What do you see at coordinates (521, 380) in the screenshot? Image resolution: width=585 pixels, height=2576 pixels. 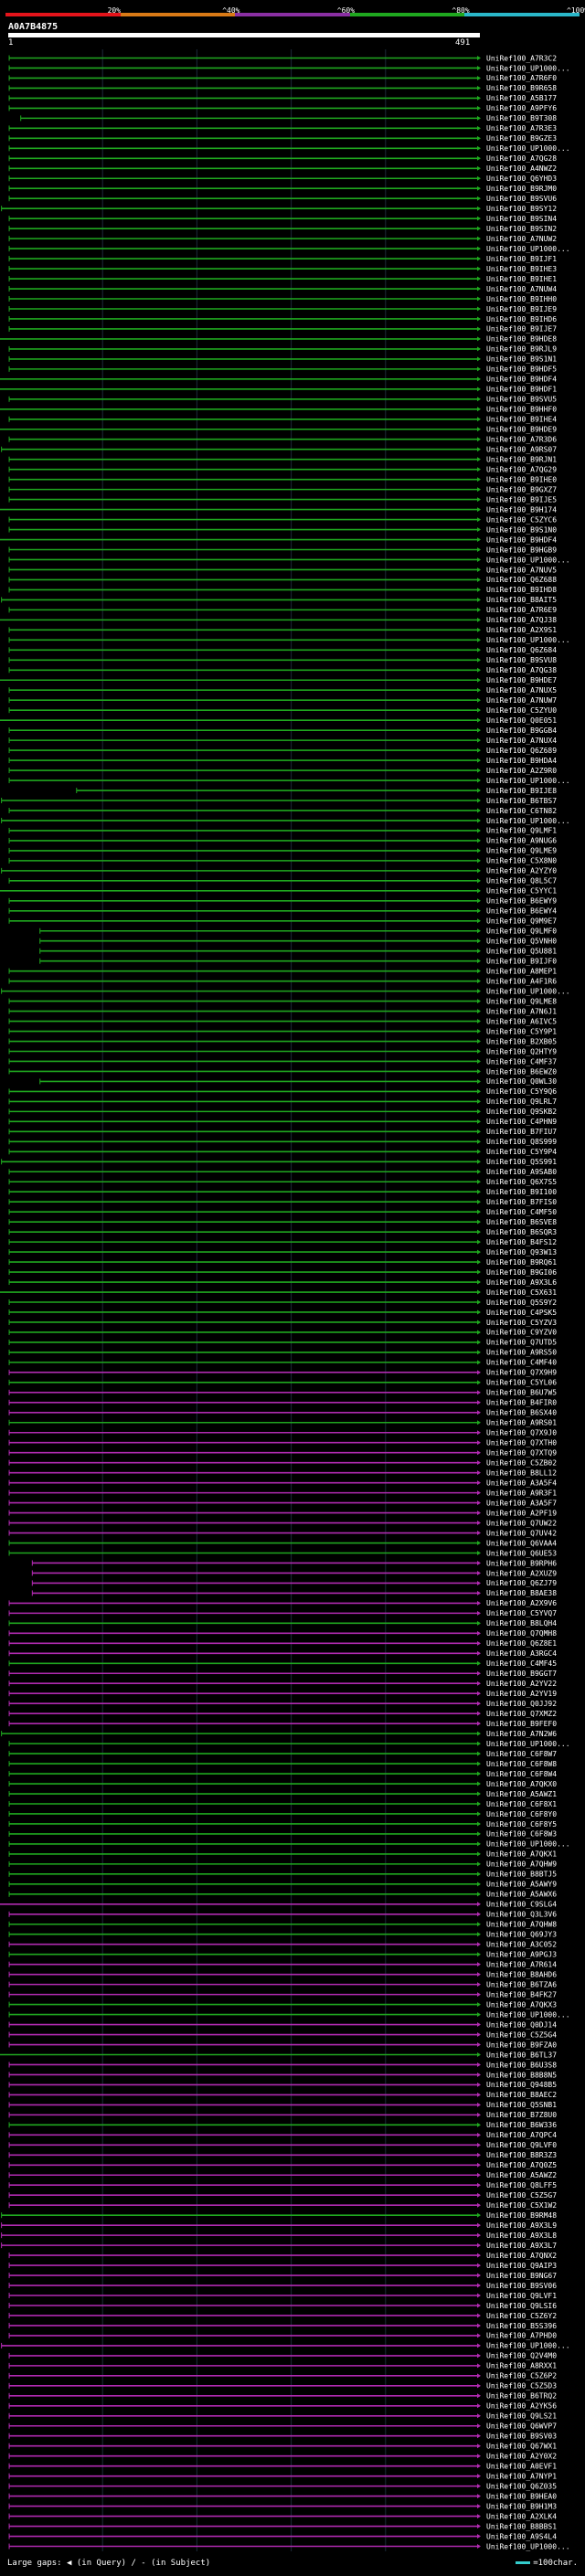 I see `hit-label: UniRef100_B9HDF4` at bounding box center [521, 380].